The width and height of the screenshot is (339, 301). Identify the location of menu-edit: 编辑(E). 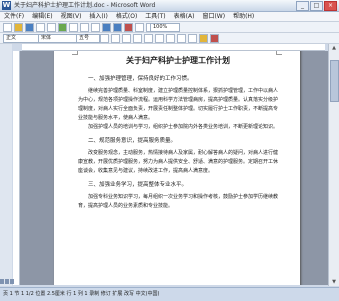
(42, 16).